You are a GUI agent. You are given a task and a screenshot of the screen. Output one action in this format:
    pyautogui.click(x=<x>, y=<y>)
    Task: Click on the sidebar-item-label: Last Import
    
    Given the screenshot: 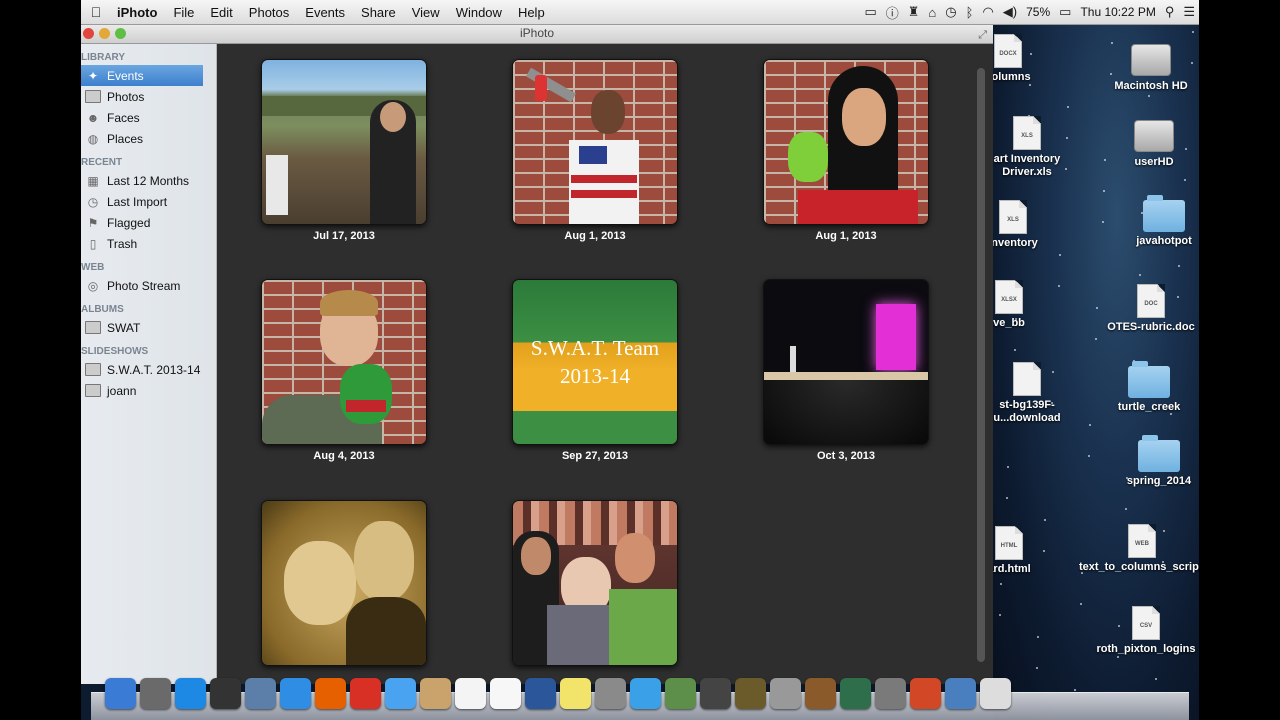 What is the action you would take?
    pyautogui.click(x=137, y=201)
    